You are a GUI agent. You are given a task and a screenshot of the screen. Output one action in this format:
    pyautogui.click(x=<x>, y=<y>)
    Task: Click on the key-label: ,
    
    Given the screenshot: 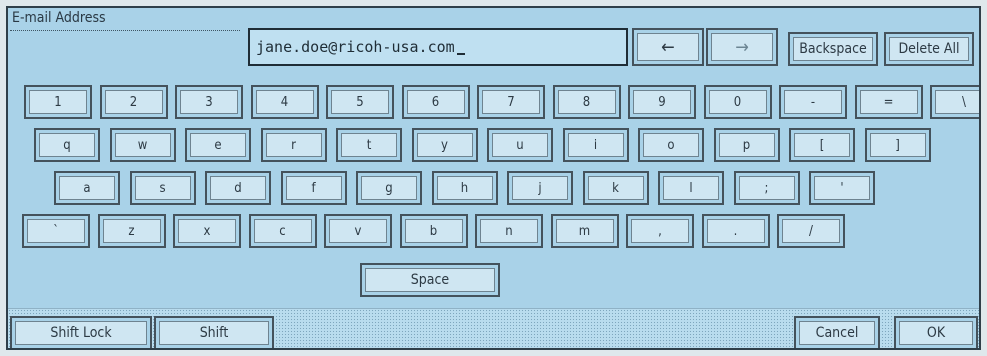 What is the action you would take?
    pyautogui.click(x=660, y=231)
    